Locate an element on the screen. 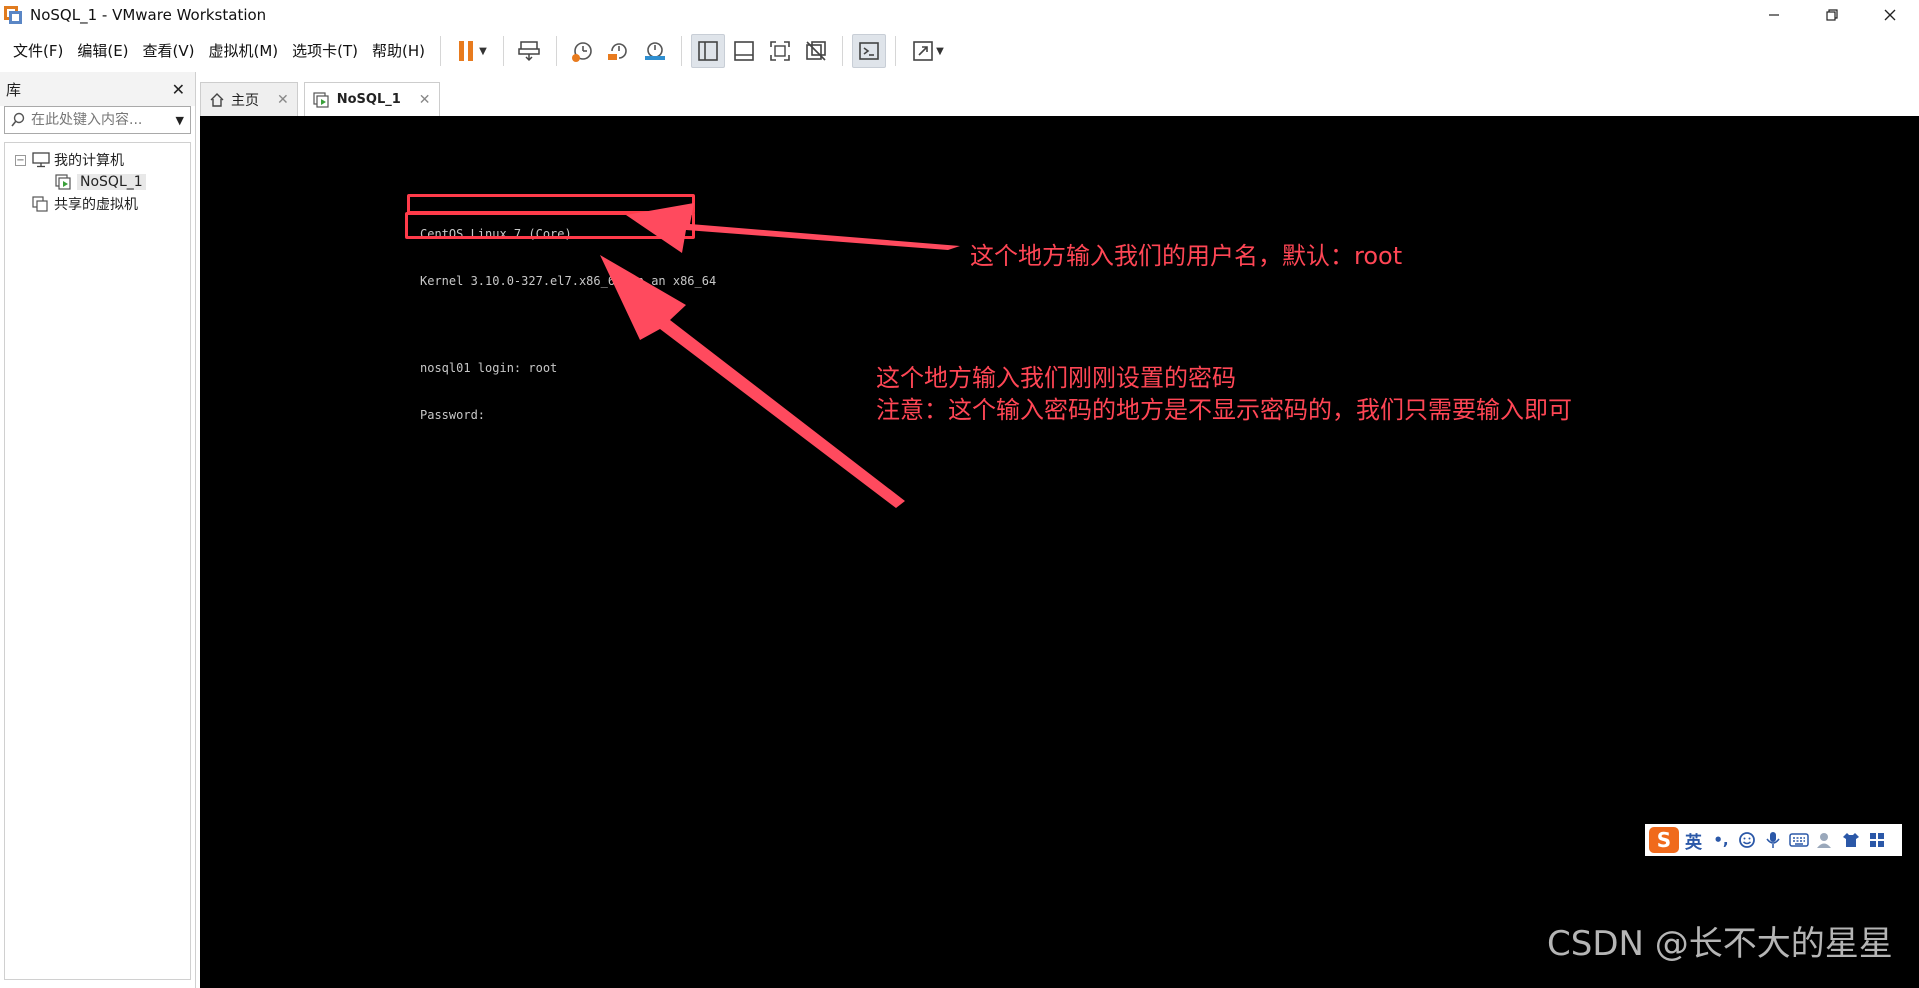  snapshot-manager-icon is located at coordinates (655, 51).